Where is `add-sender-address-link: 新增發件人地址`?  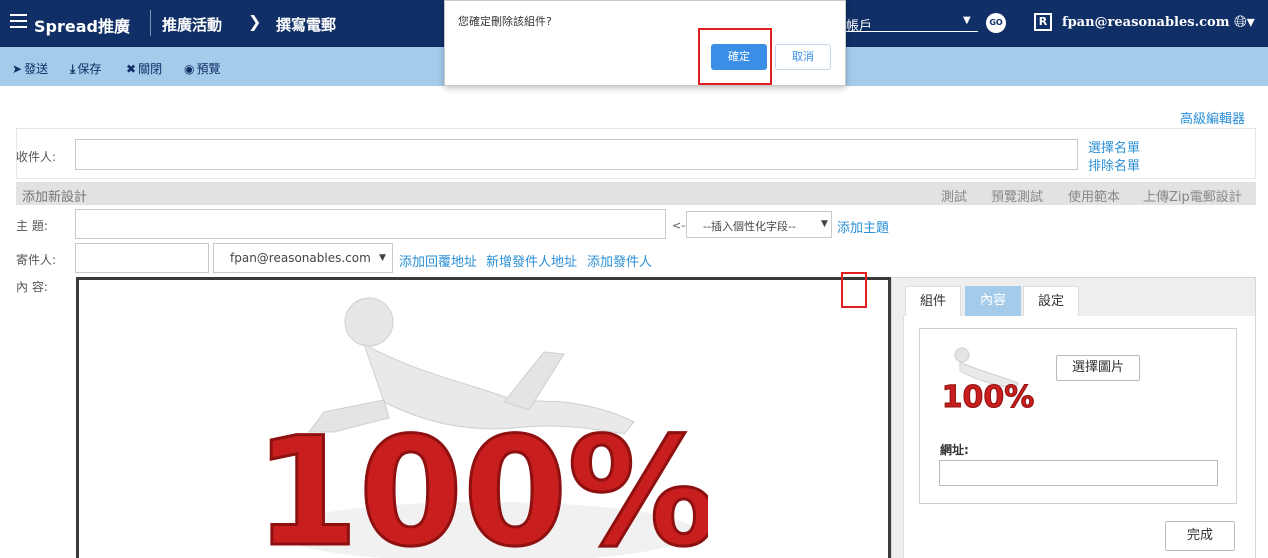
add-sender-address-link: 新增發件人地址 is located at coordinates (531, 260).